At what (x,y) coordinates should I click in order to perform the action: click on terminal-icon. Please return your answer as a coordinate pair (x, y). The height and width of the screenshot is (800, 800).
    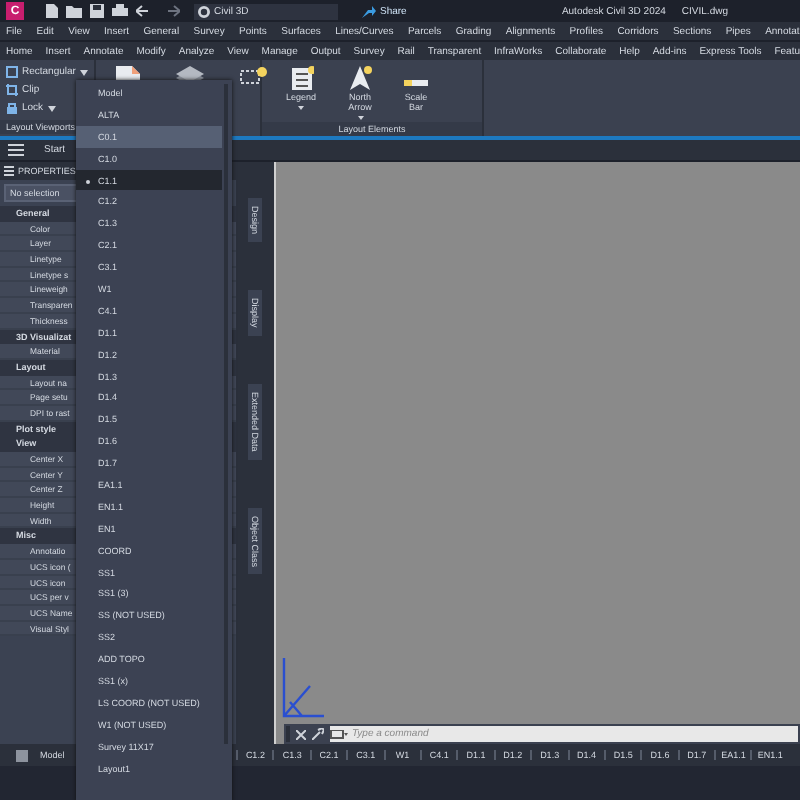
    Looking at the image, I should click on (339, 734).